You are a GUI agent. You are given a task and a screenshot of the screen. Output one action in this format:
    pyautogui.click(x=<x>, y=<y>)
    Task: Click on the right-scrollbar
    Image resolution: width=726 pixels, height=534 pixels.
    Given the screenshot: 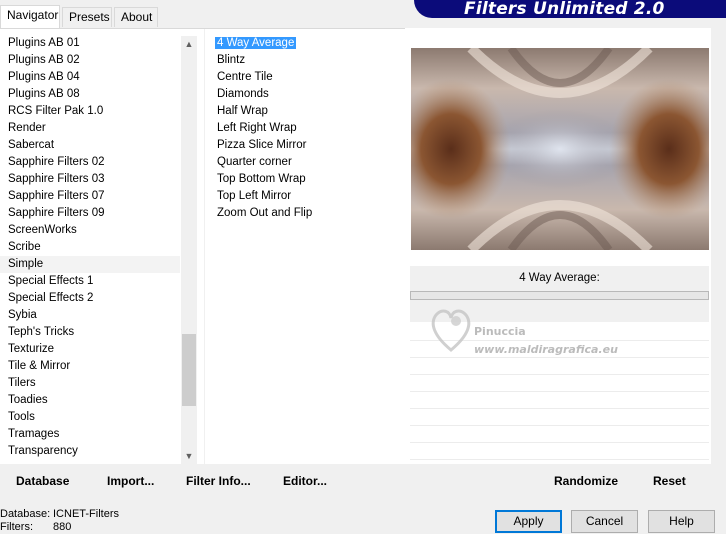 What is the action you would take?
    pyautogui.click(x=721, y=246)
    